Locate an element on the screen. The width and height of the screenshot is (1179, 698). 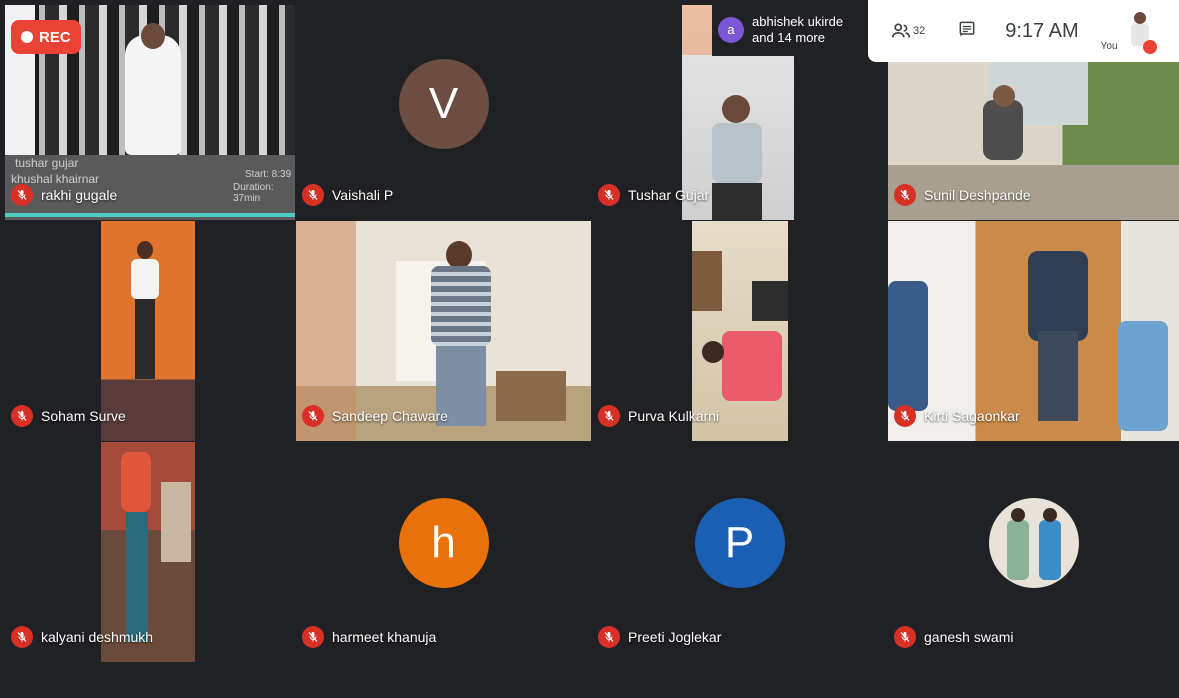
overlay-name-1: tushar gujar is located at coordinates (47, 163).